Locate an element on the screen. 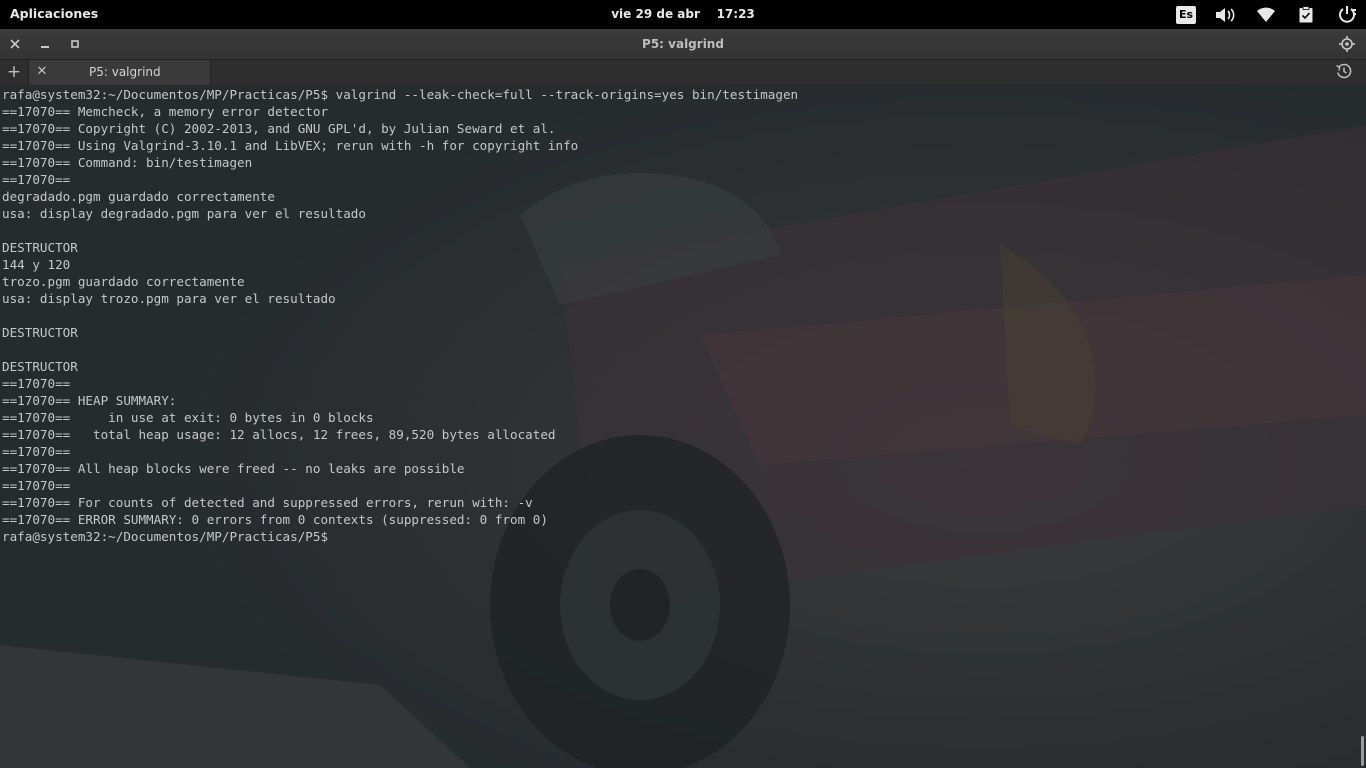 The image size is (1366, 768). clock: vie 29 de abr 17:23 is located at coordinates (683, 14).